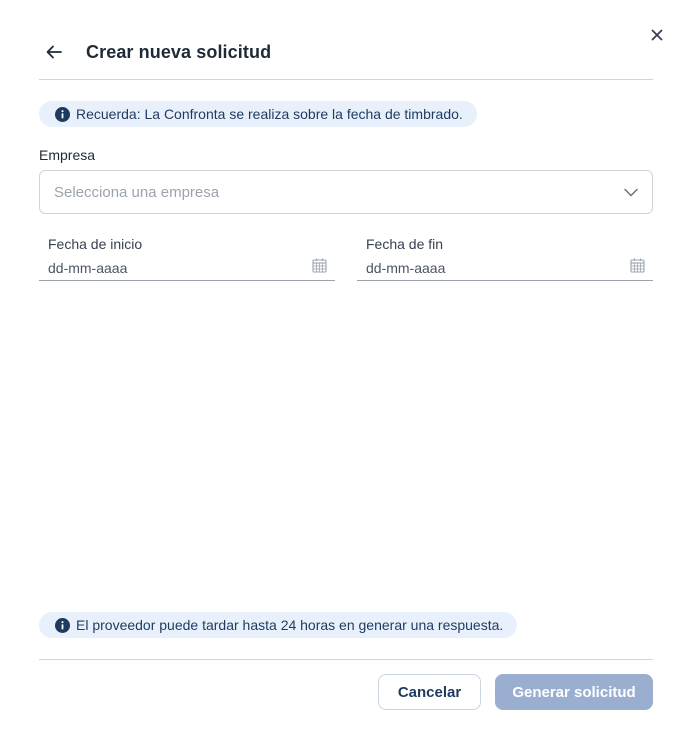 This screenshot has width=688, height=734. Describe the element at coordinates (405, 244) in the screenshot. I see `end-date-label: Fecha de fin` at that location.